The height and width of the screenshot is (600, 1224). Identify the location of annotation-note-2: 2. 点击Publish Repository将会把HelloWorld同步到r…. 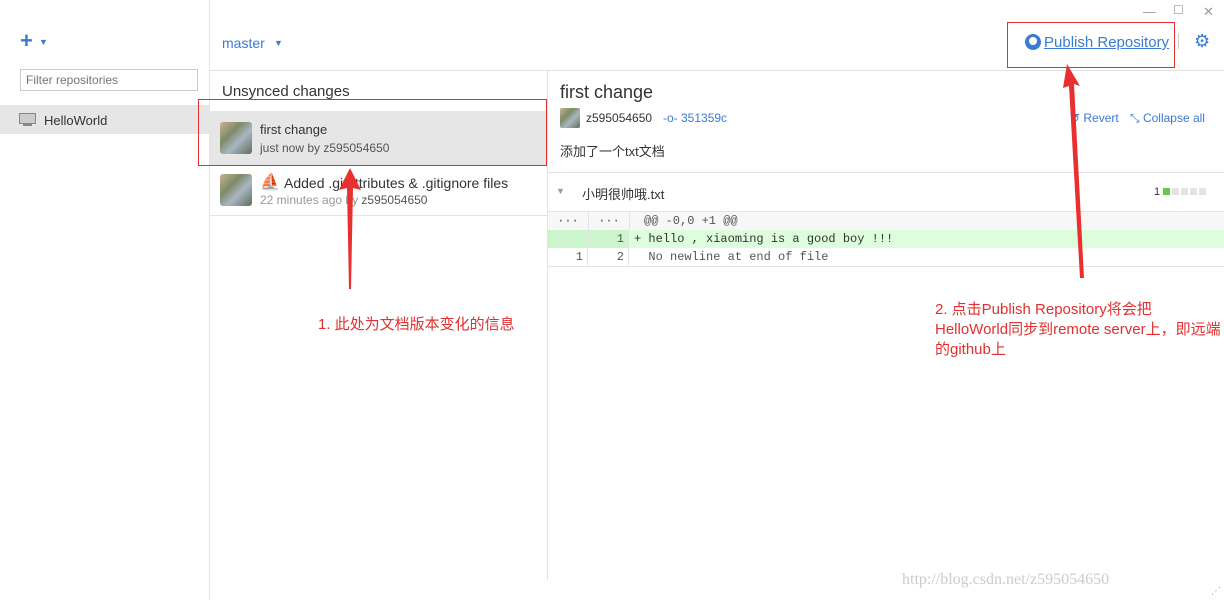
(1078, 329).